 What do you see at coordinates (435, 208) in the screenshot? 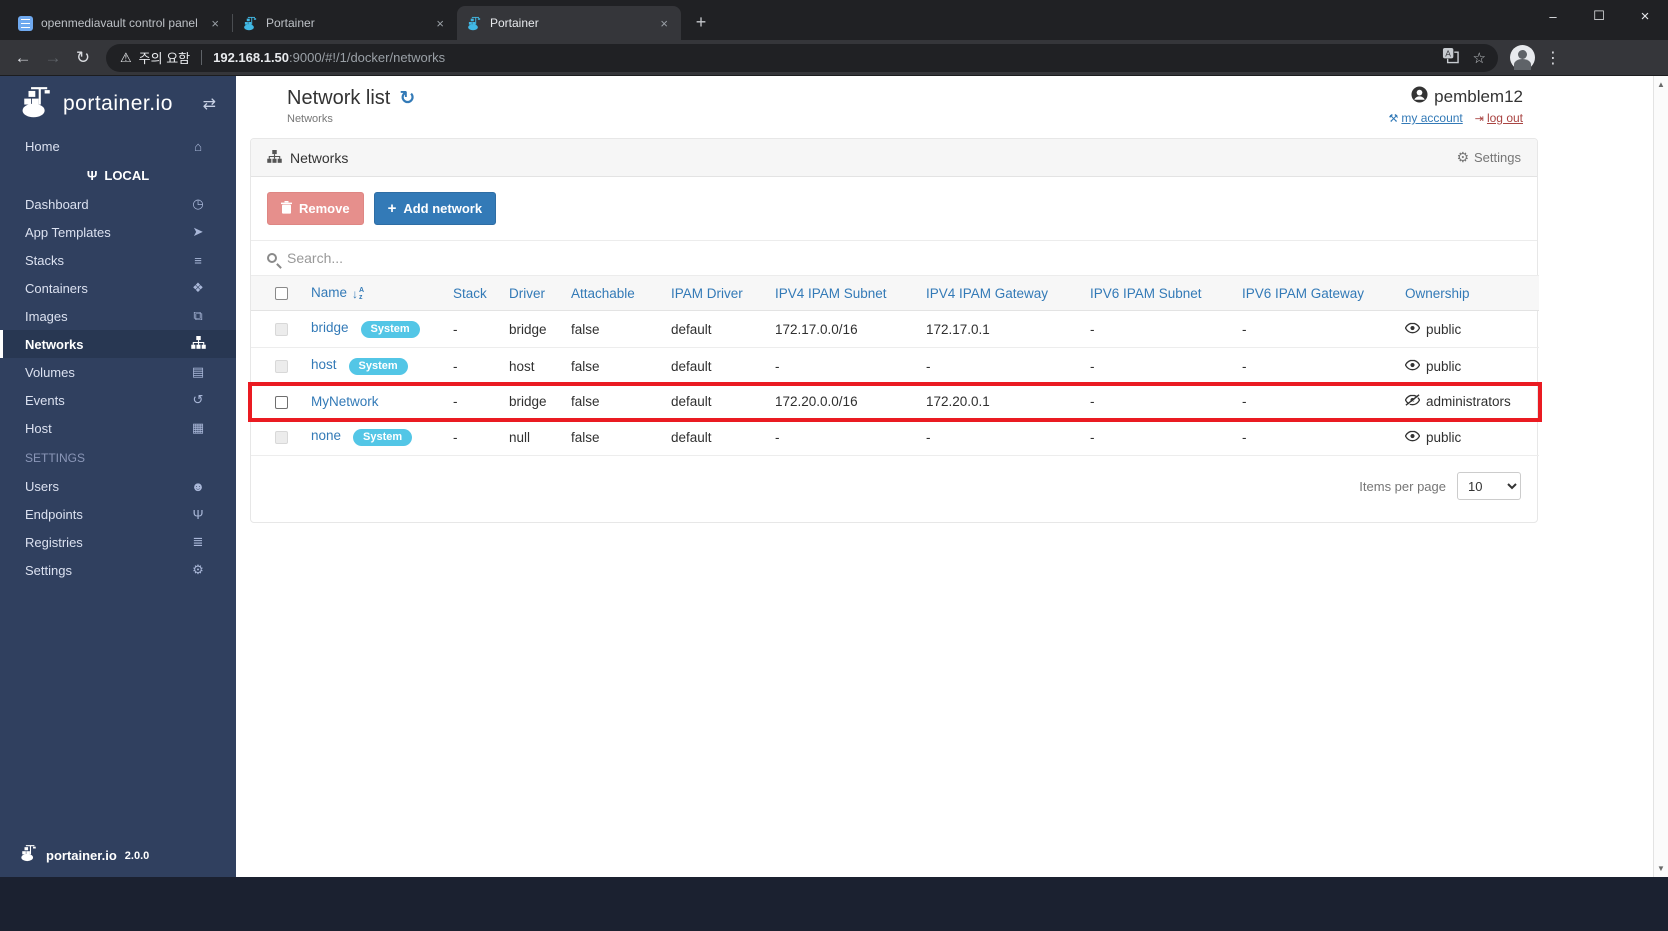
I see `add-network-button: + Add network` at bounding box center [435, 208].